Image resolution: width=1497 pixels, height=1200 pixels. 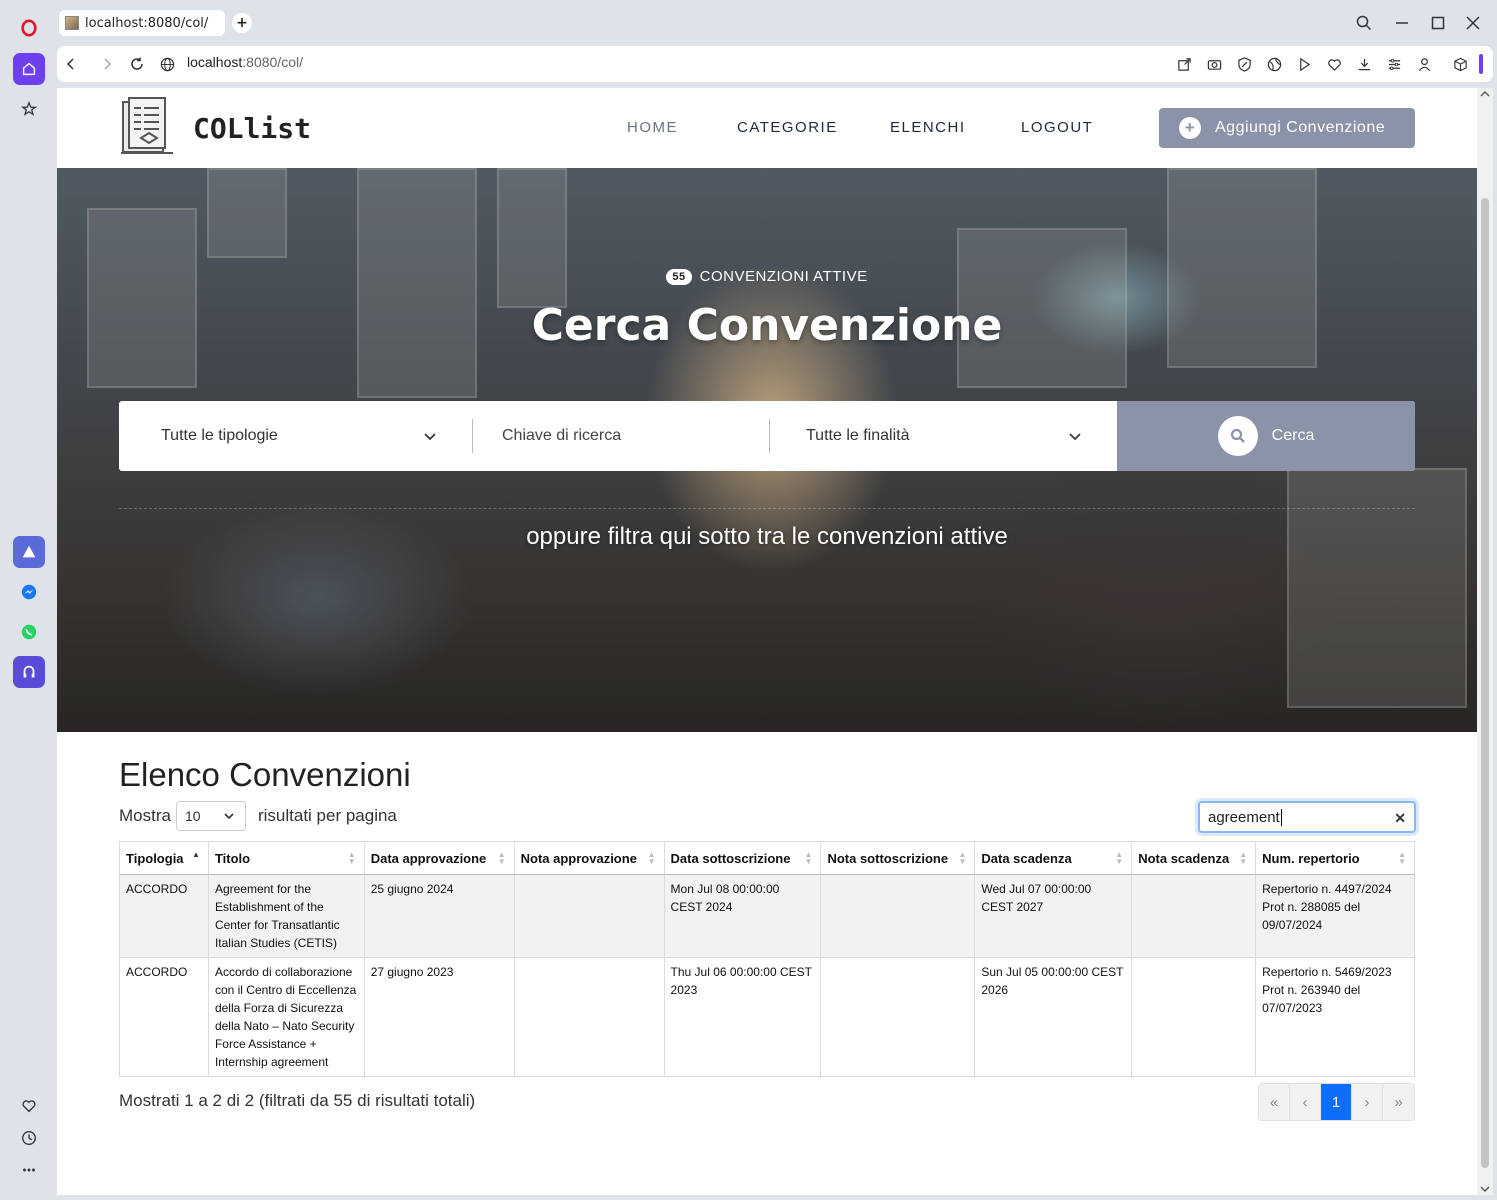 What do you see at coordinates (155, 858) in the screenshot?
I see `column-label: Tipologia` at bounding box center [155, 858].